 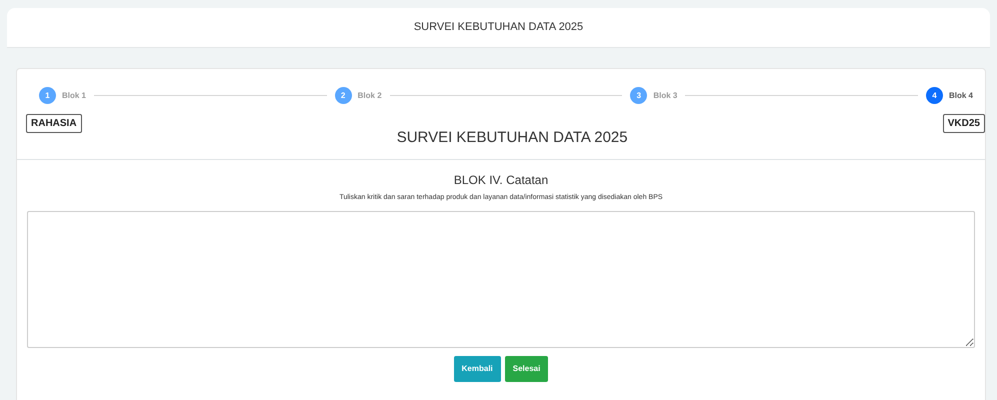 I want to click on form-title: SURVEI KEBUTUHAN DATA 2025, so click(x=512, y=138).